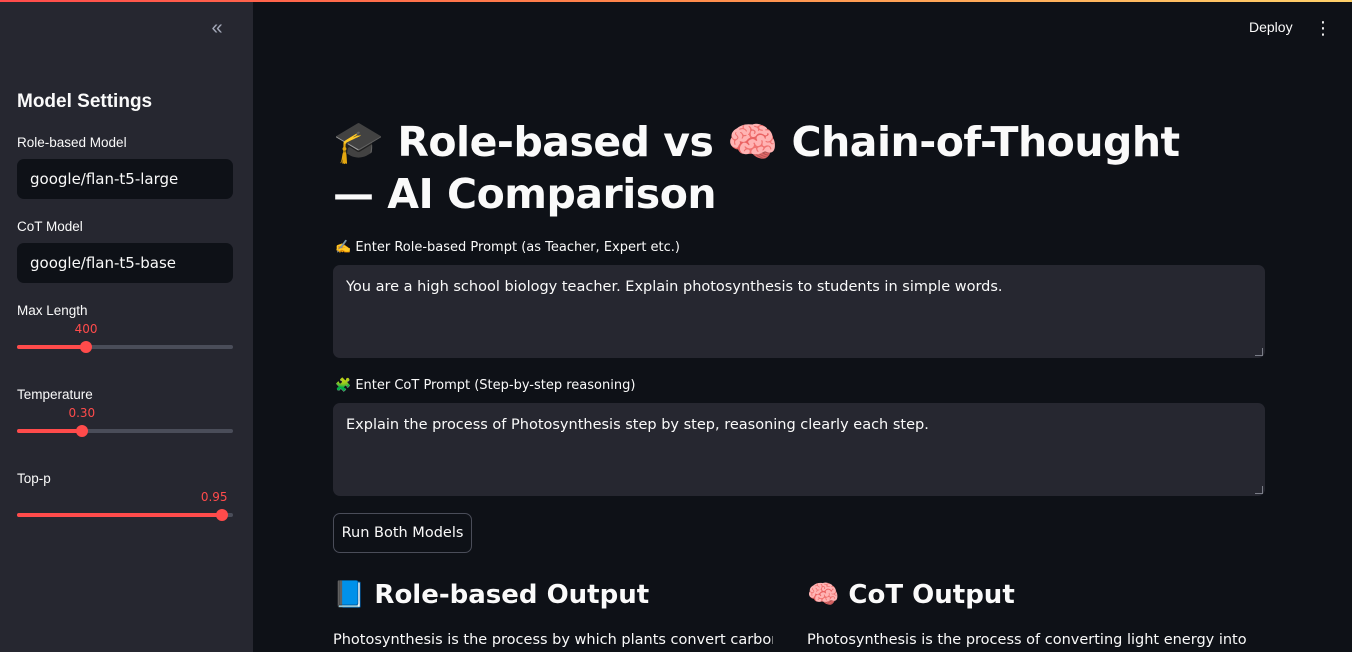 This screenshot has height=652, width=1352. What do you see at coordinates (85, 101) in the screenshot?
I see `sidebar-heading: Model Settings` at bounding box center [85, 101].